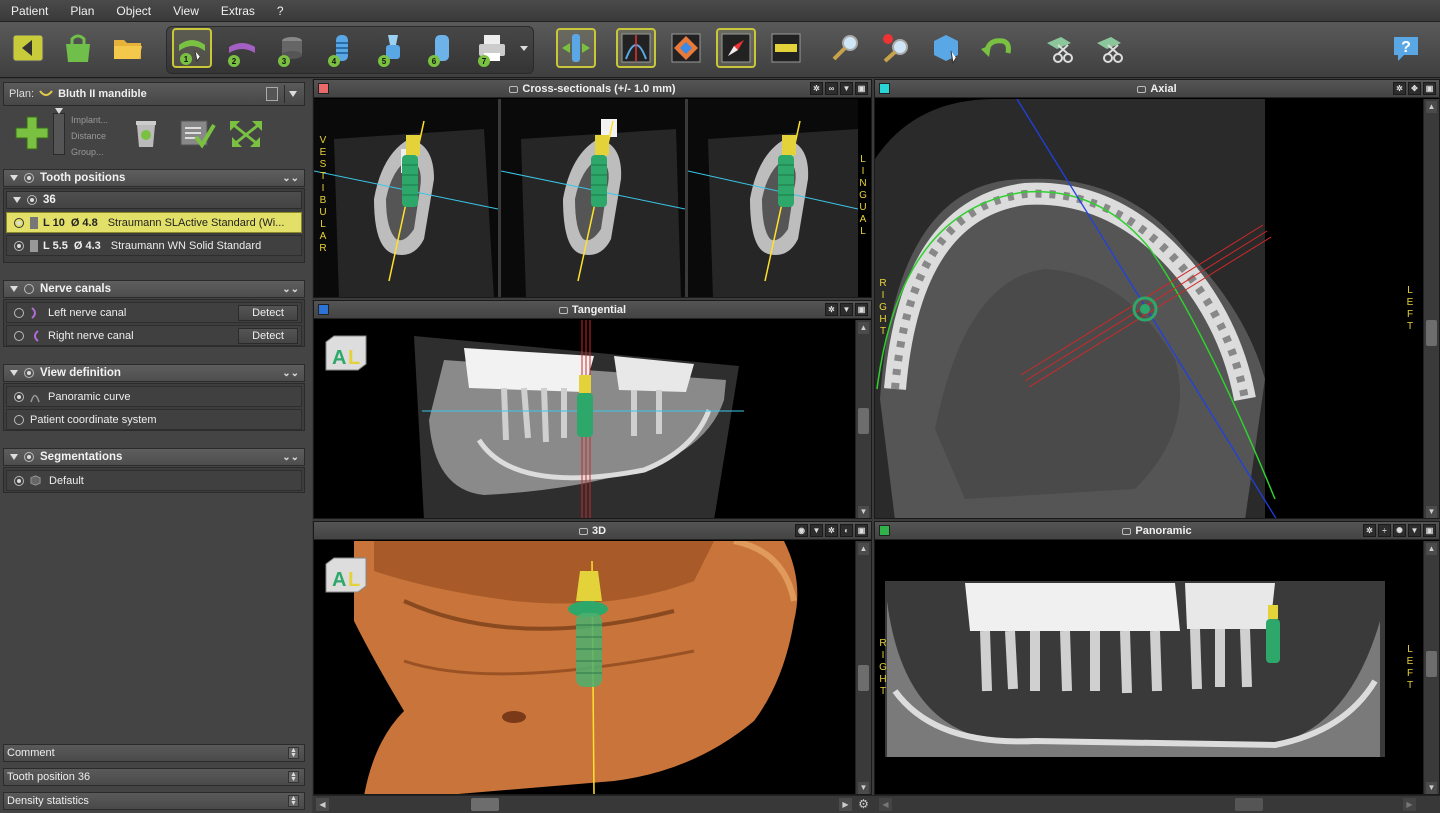  I want to click on menu-object: Object, so click(133, 11).